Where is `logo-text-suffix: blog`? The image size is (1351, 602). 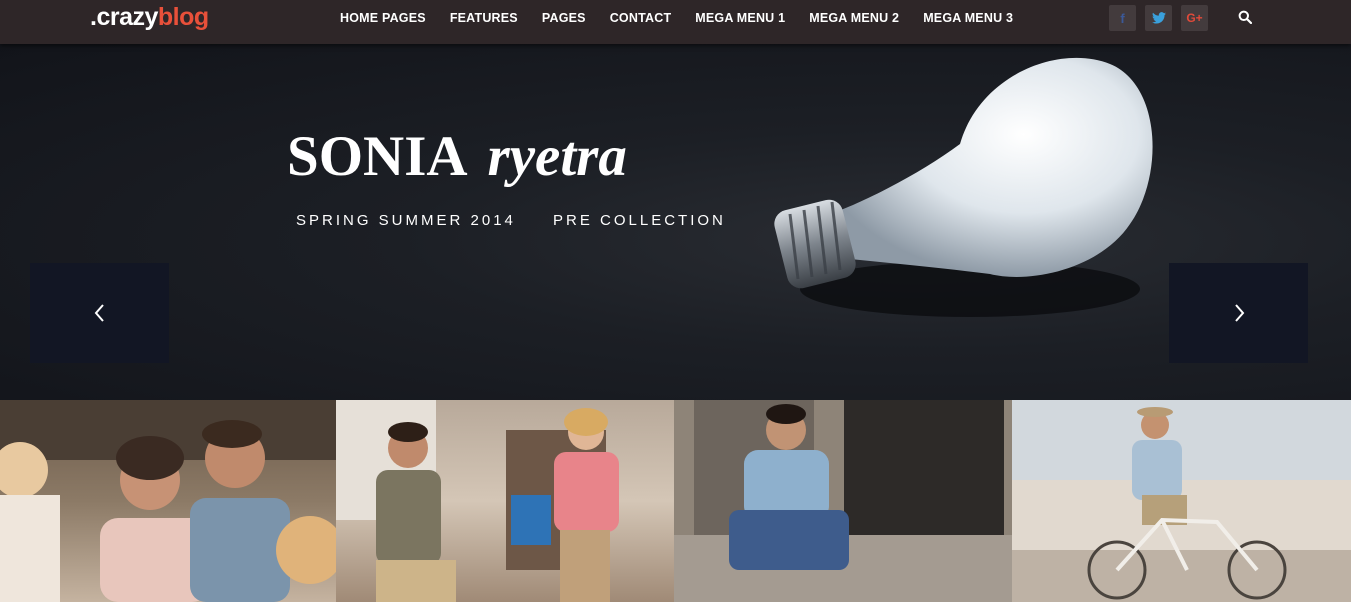 logo-text-suffix: blog is located at coordinates (183, 17).